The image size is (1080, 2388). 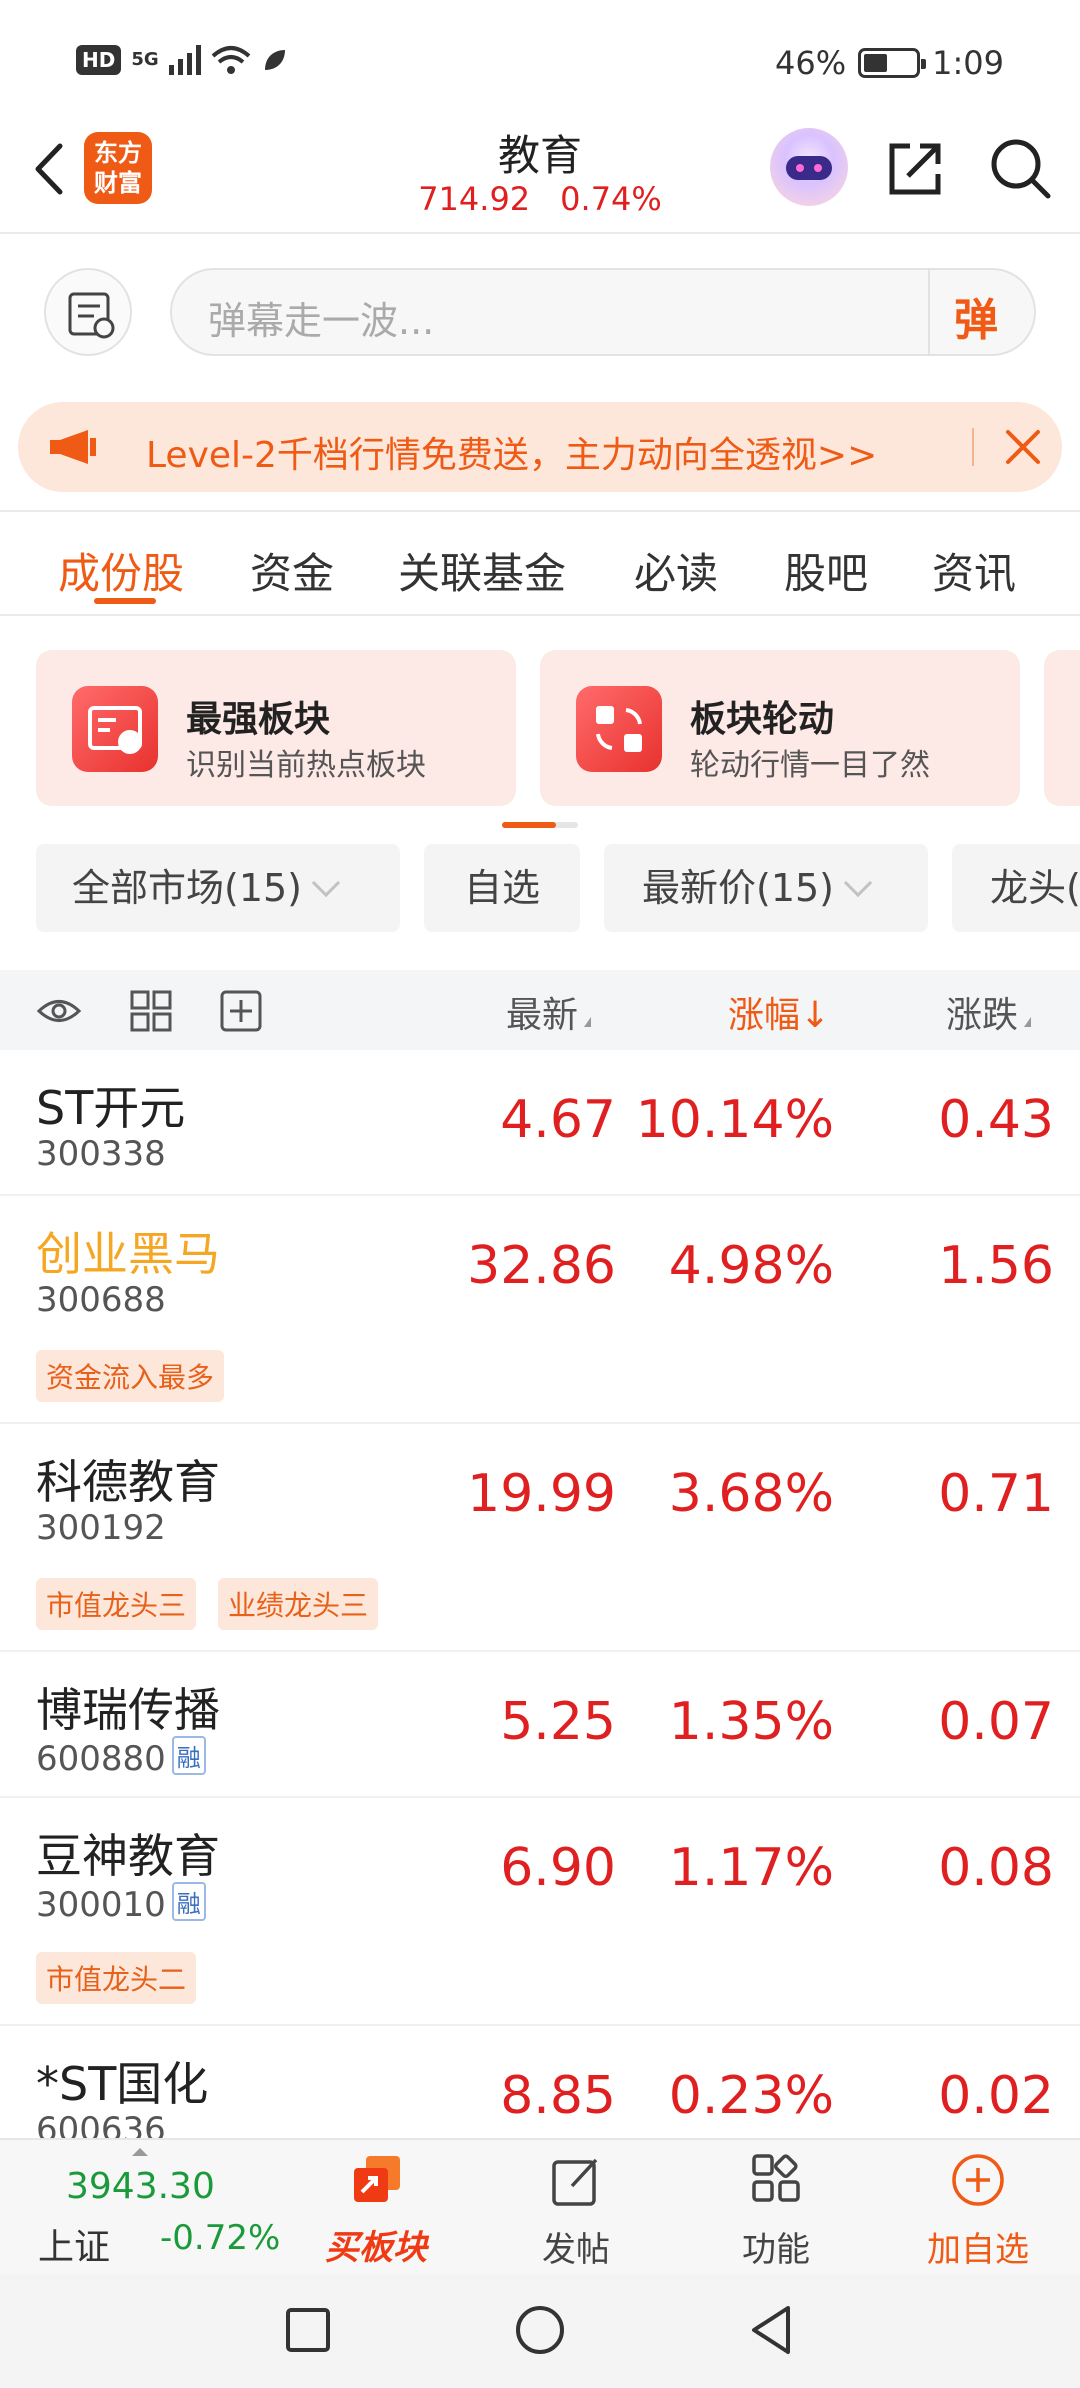 What do you see at coordinates (779, 1012) in the screenshot?
I see `column-change-pct: 涨幅↓` at bounding box center [779, 1012].